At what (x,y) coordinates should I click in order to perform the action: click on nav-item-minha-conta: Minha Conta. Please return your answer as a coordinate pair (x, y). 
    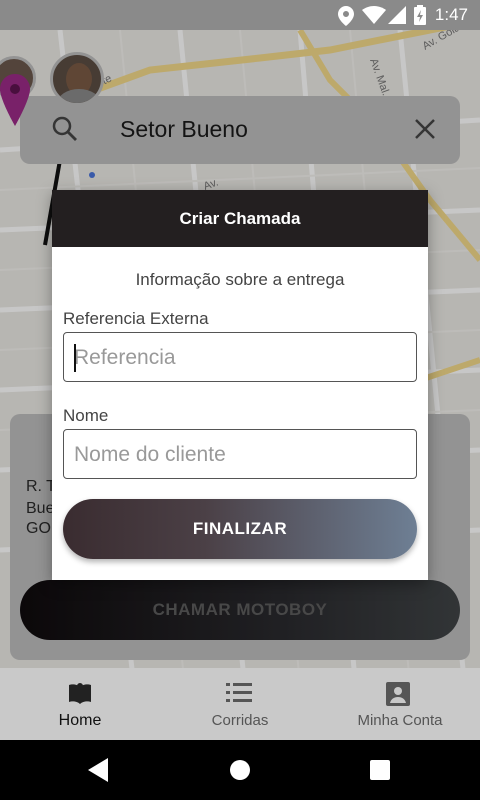
    Looking at the image, I should click on (400, 704).